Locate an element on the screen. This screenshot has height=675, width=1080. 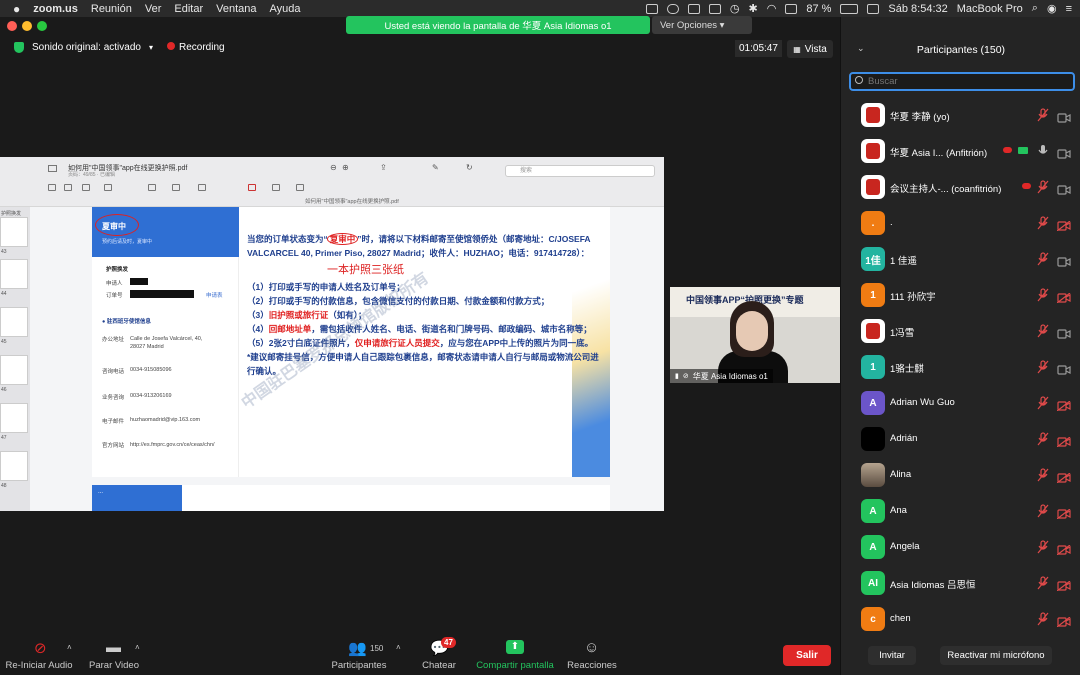
video-options-chevron-icon: ˄ is located at coordinates (137, 647).